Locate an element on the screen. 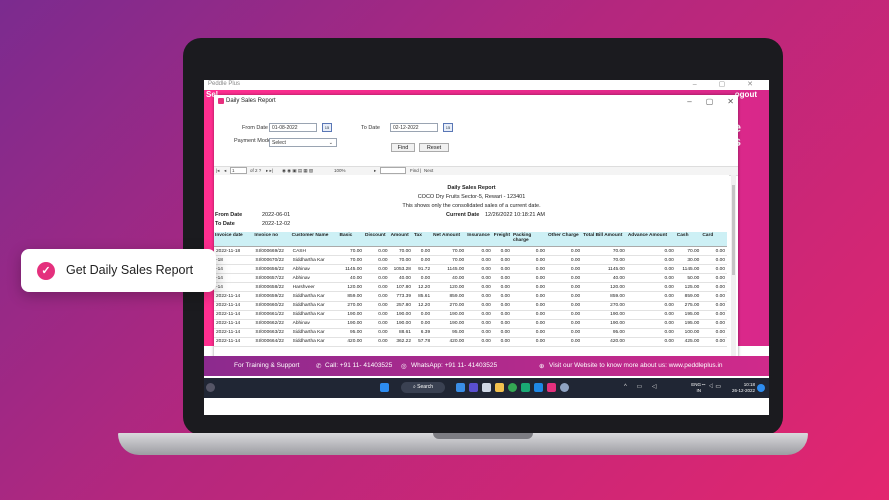 Image resolution: width=889 pixels, height=500 pixels. app-icon is located at coordinates (538, 387).